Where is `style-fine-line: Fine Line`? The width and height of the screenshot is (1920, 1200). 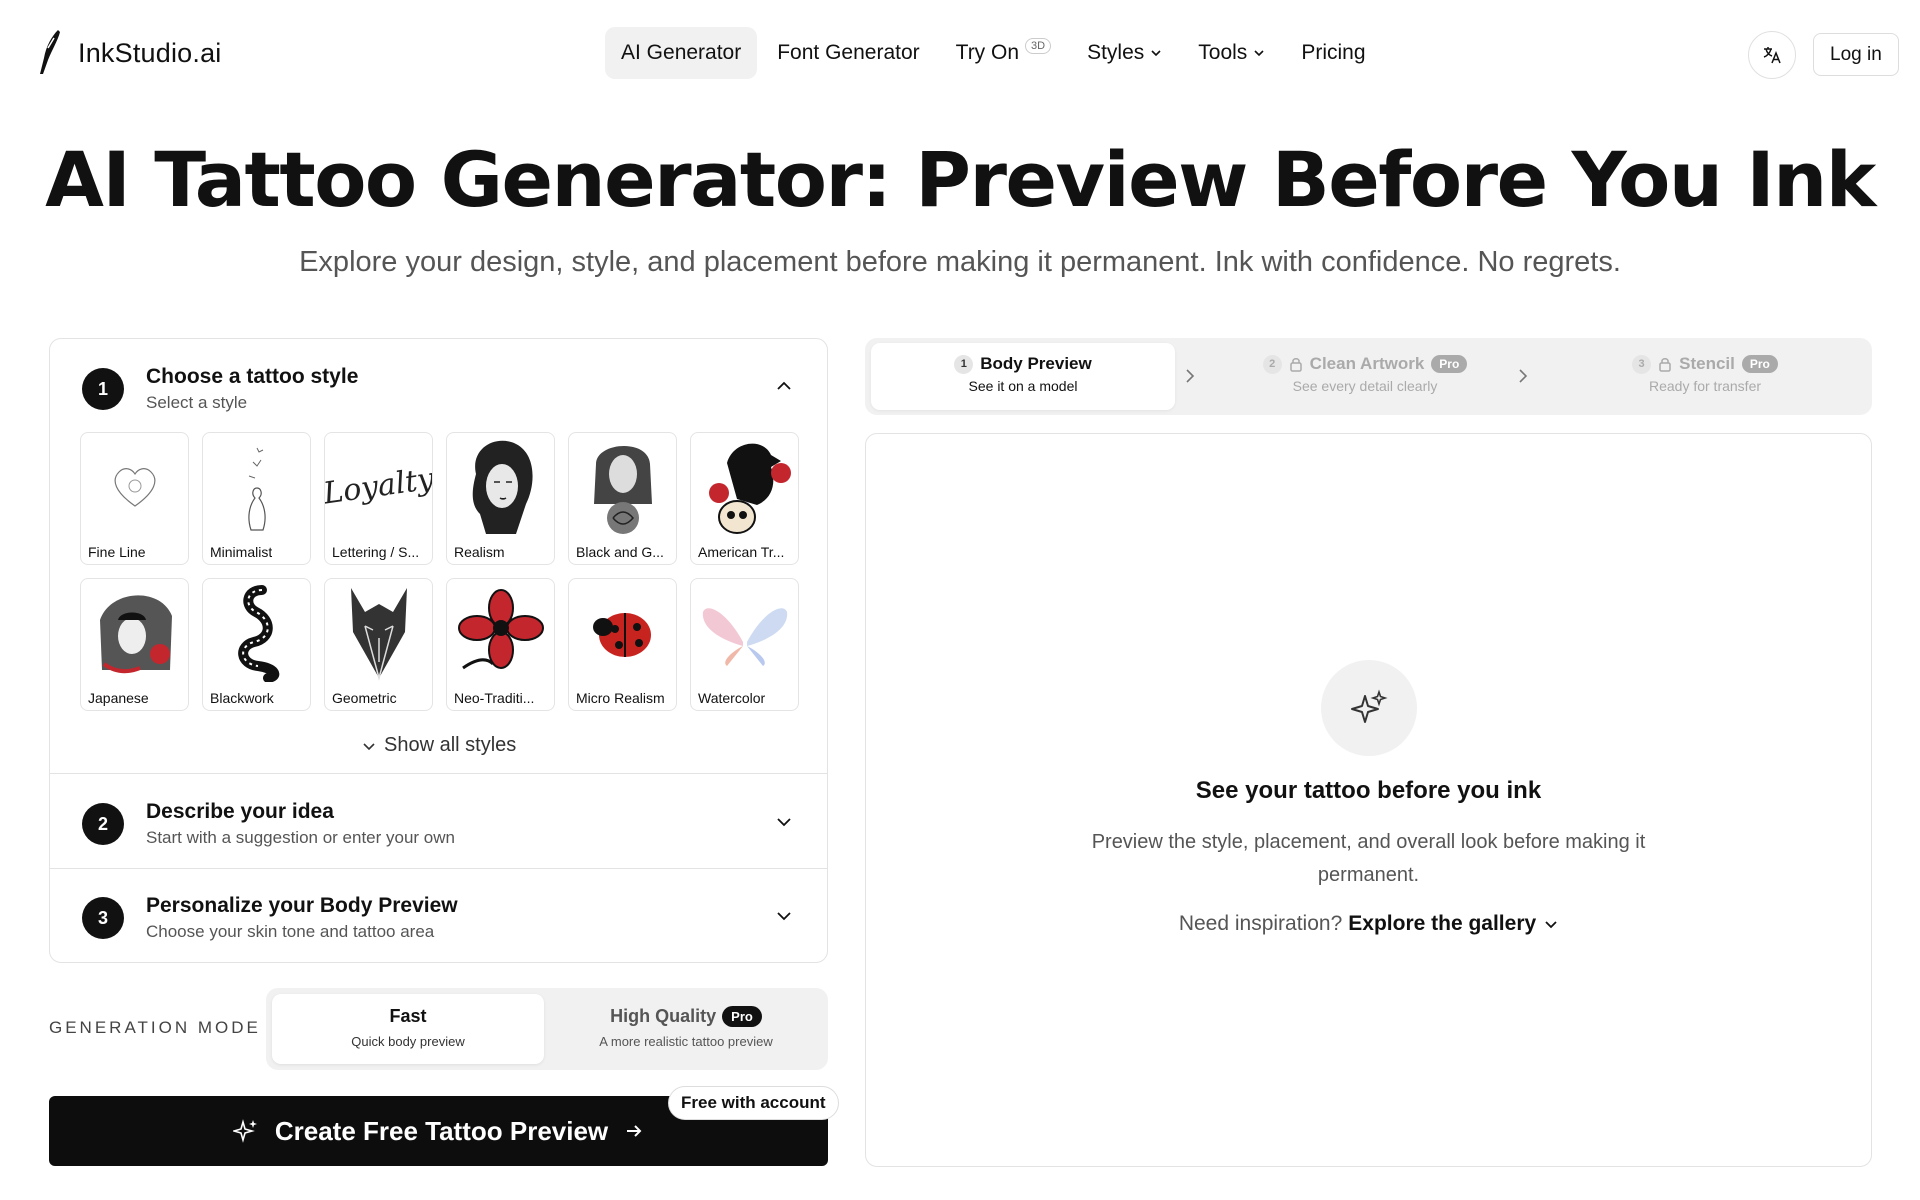 style-fine-line: Fine Line is located at coordinates (134, 498).